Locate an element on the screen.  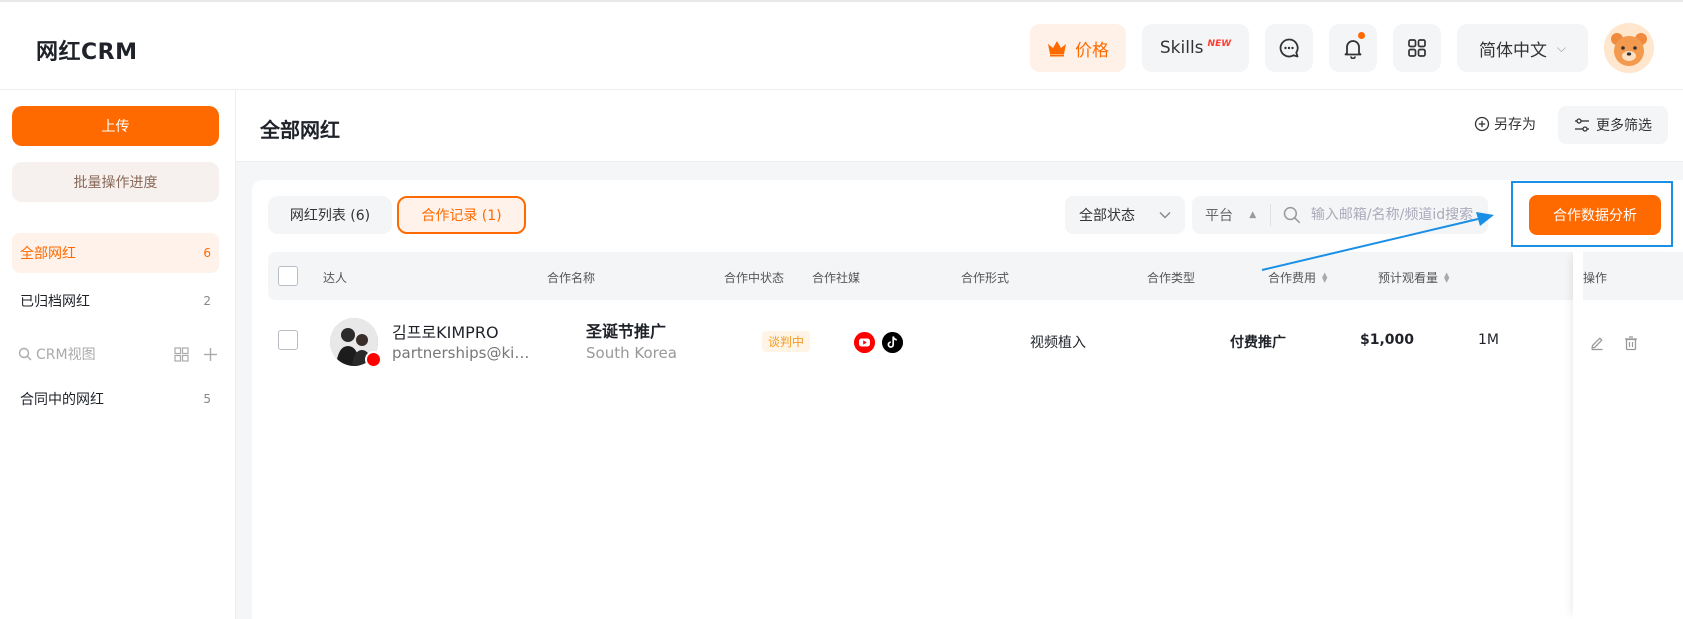
status-filter-select: 全部状态 is located at coordinates (1125, 215).